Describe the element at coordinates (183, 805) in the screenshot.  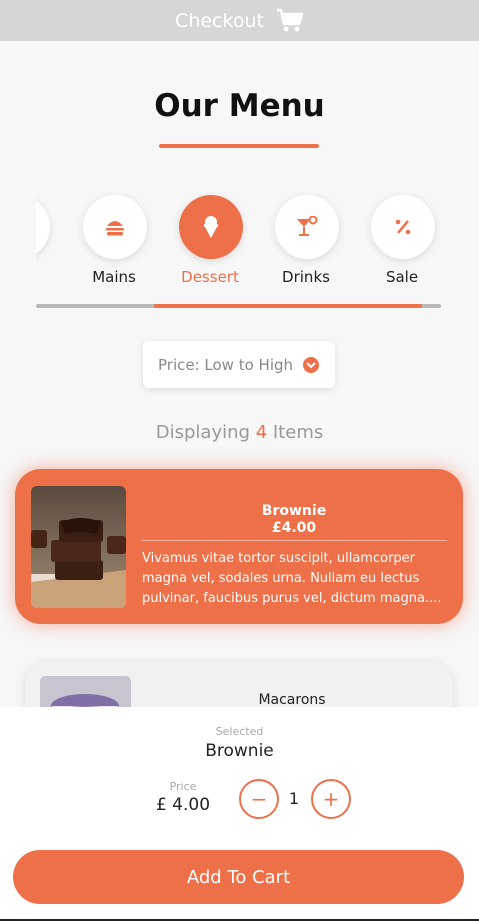
I see `price-value: £ 4.00` at that location.